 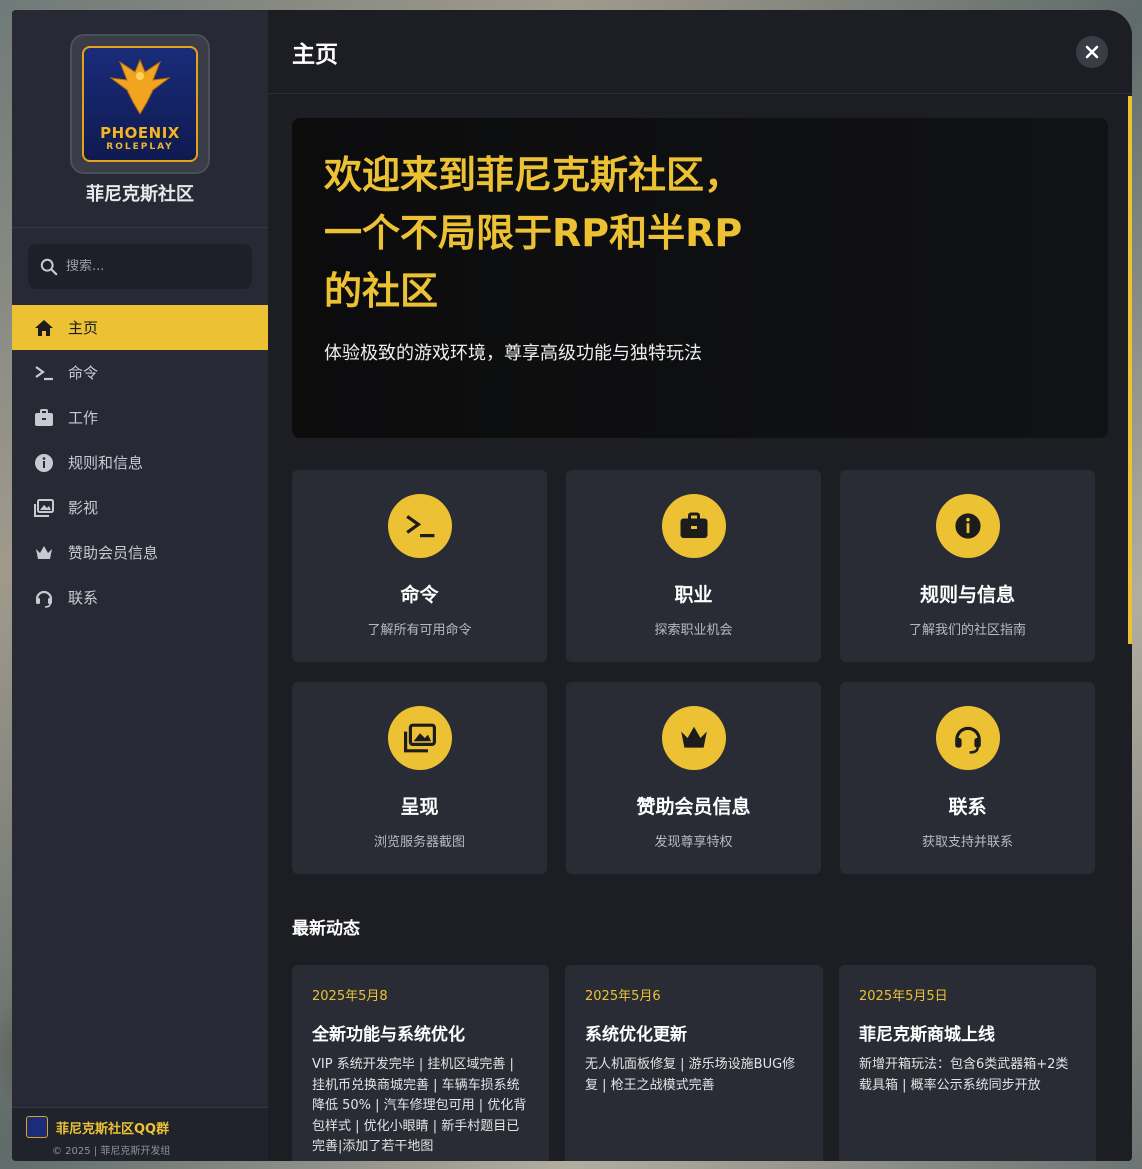 What do you see at coordinates (140, 133) in the screenshot?
I see `logo-text: PHOENIX` at bounding box center [140, 133].